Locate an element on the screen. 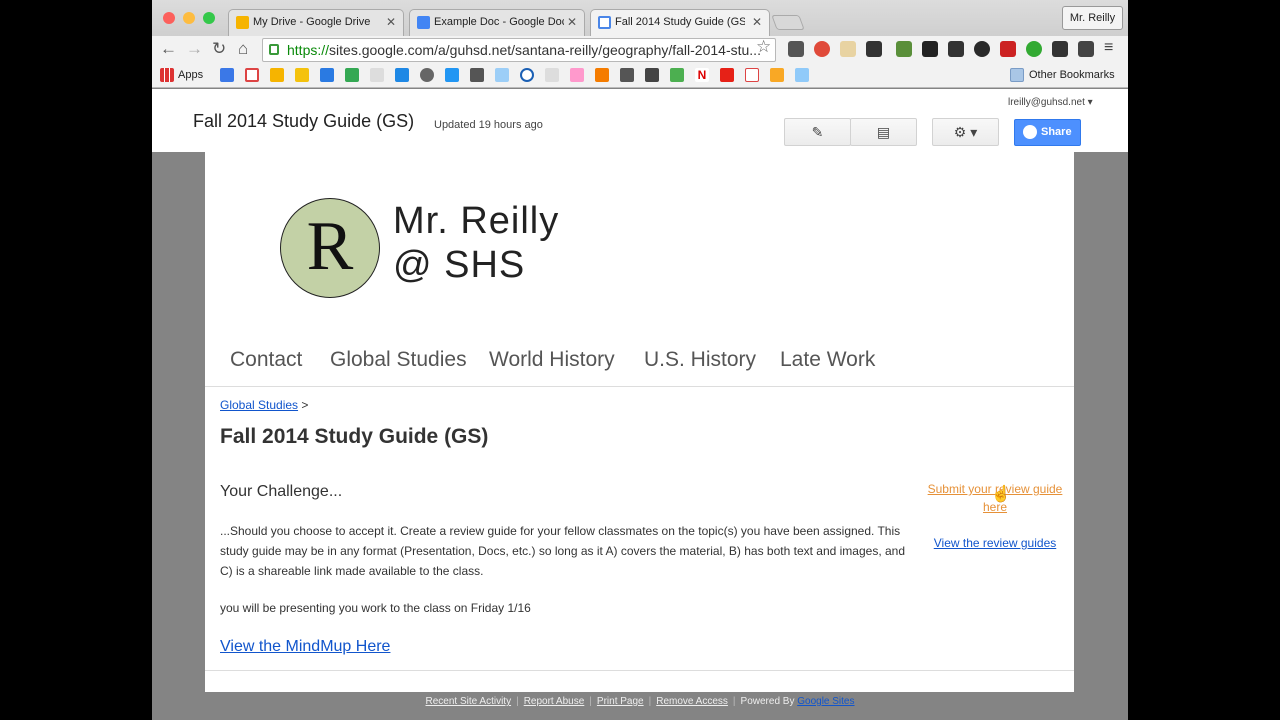  nav-world-history: World History is located at coordinates (552, 360).